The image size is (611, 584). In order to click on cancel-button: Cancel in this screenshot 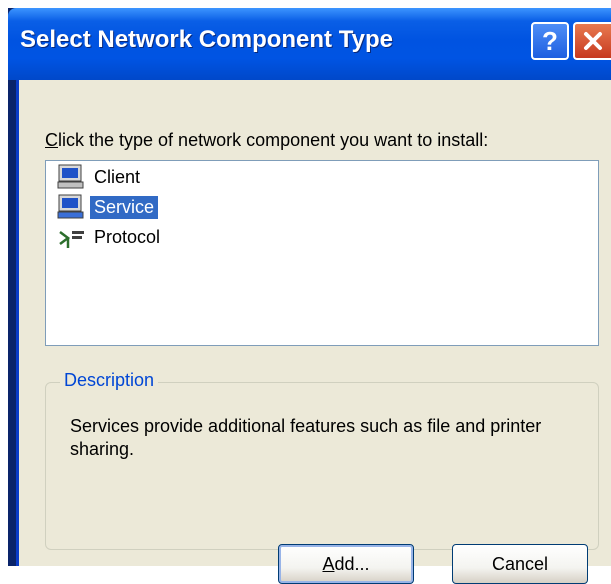, I will do `click(520, 564)`.